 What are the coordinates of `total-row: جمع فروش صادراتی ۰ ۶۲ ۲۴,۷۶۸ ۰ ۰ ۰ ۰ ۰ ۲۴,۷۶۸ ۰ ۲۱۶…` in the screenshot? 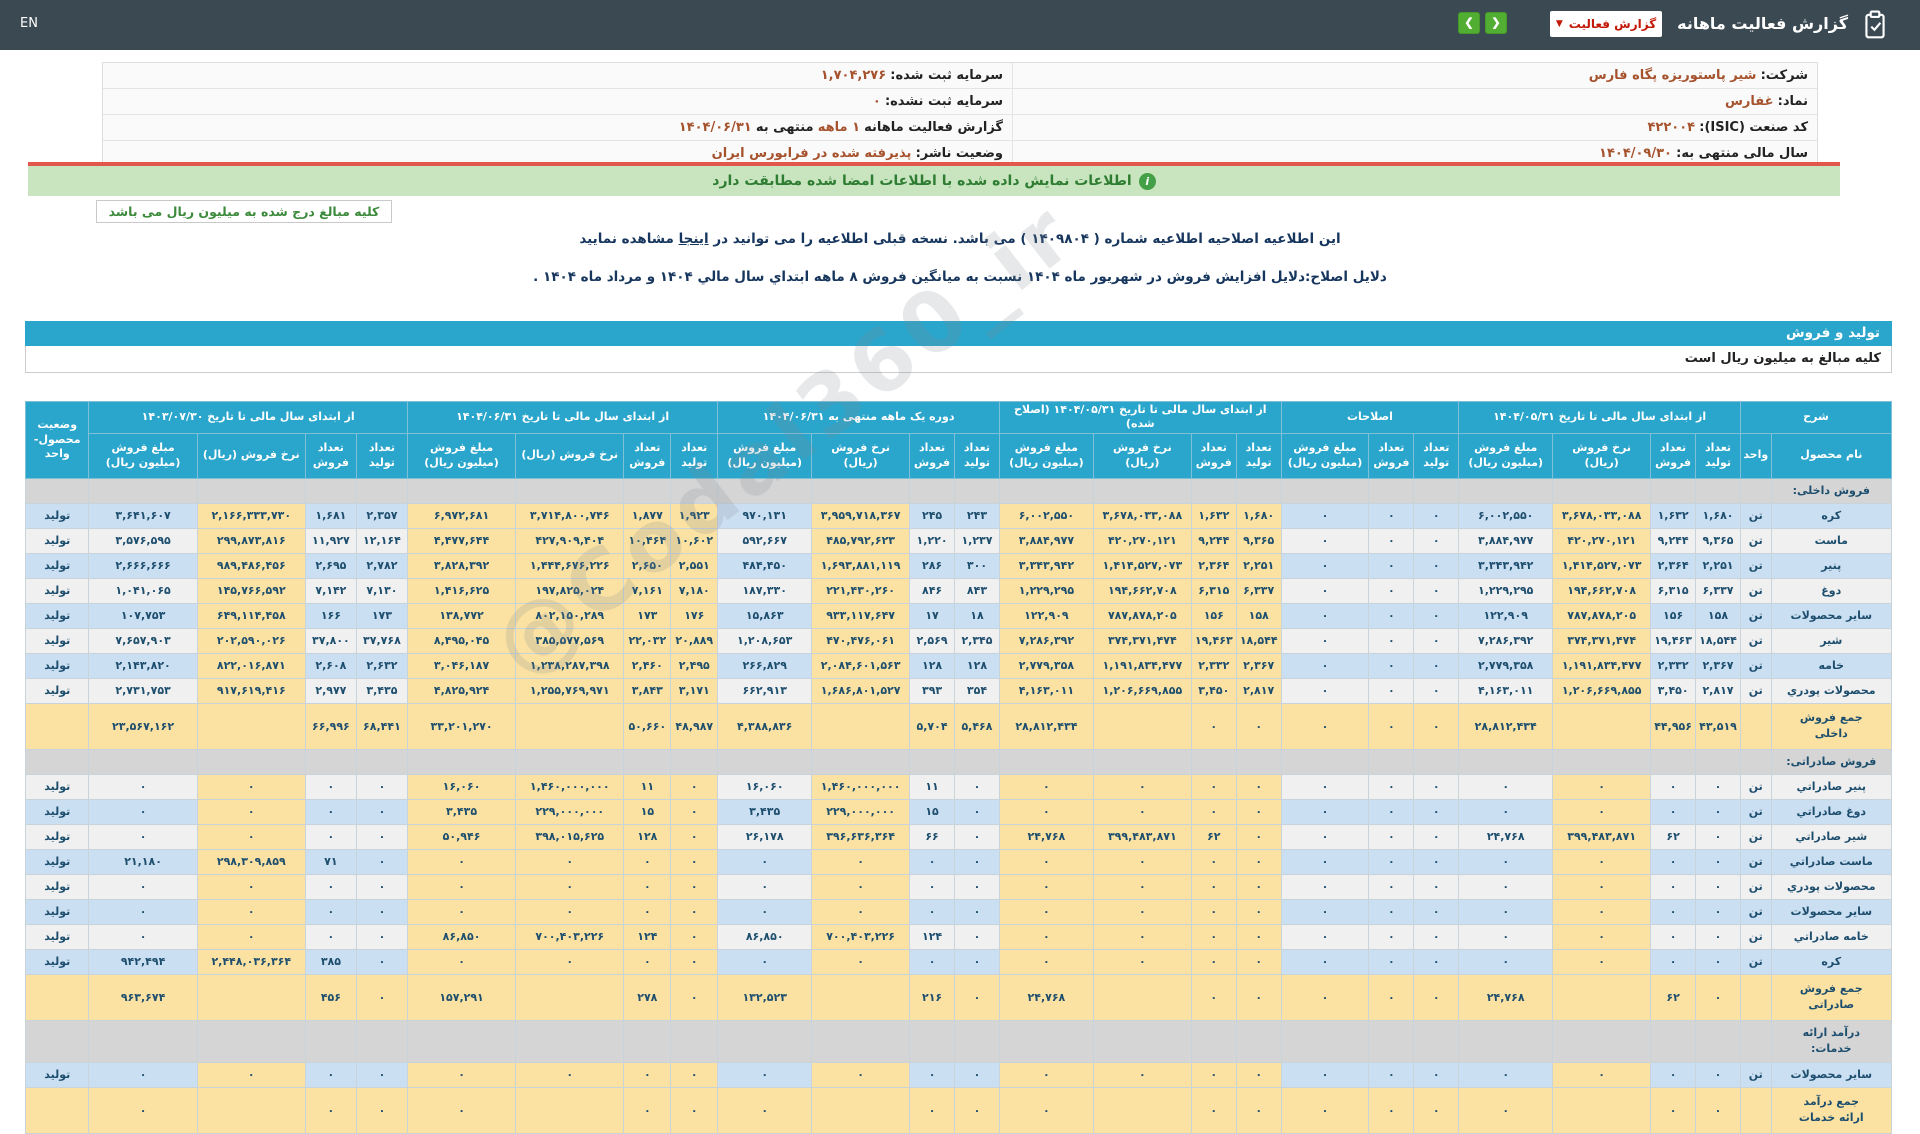 It's located at (958, 997).